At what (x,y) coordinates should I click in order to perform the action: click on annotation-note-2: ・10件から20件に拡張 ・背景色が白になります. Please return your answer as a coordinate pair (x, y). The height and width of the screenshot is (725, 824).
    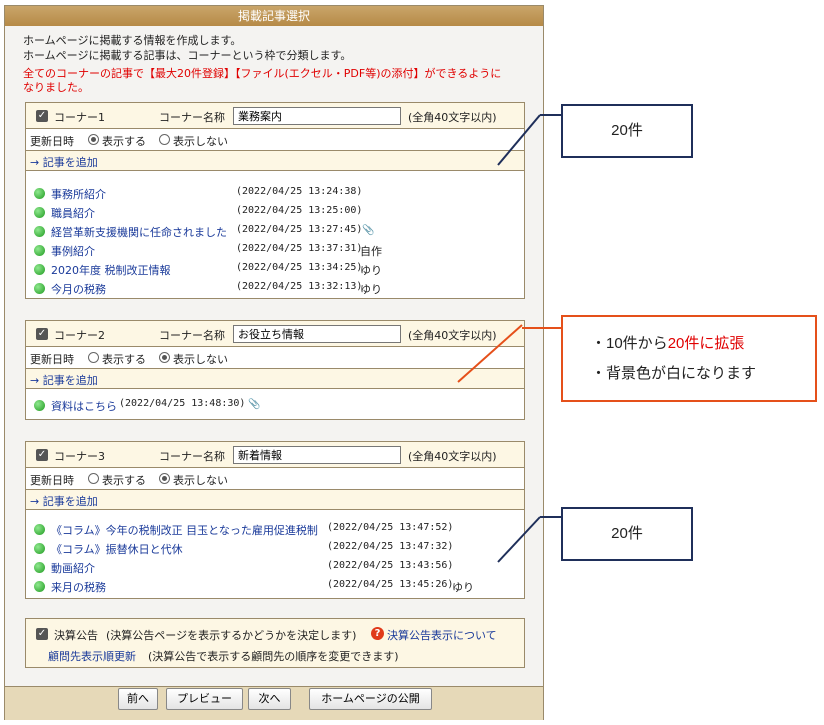
    Looking at the image, I should click on (689, 358).